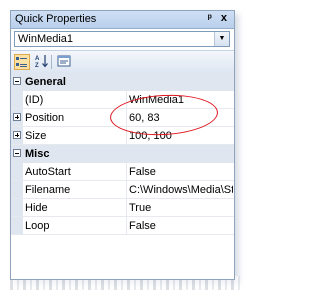 This screenshot has height=297, width=320. Describe the element at coordinates (221, 39) in the screenshot. I see `chevron-down-icon: ▼` at that location.